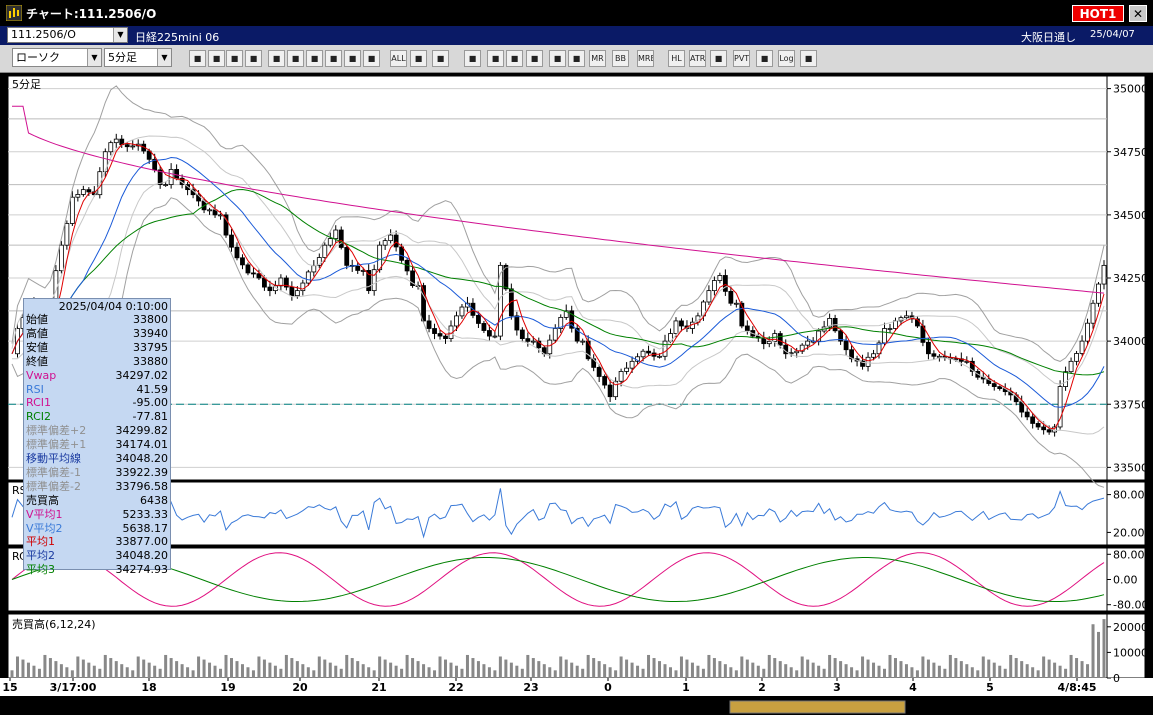 This screenshot has width=1153, height=715. Describe the element at coordinates (398, 58) in the screenshot. I see `all-button: ALL` at that location.